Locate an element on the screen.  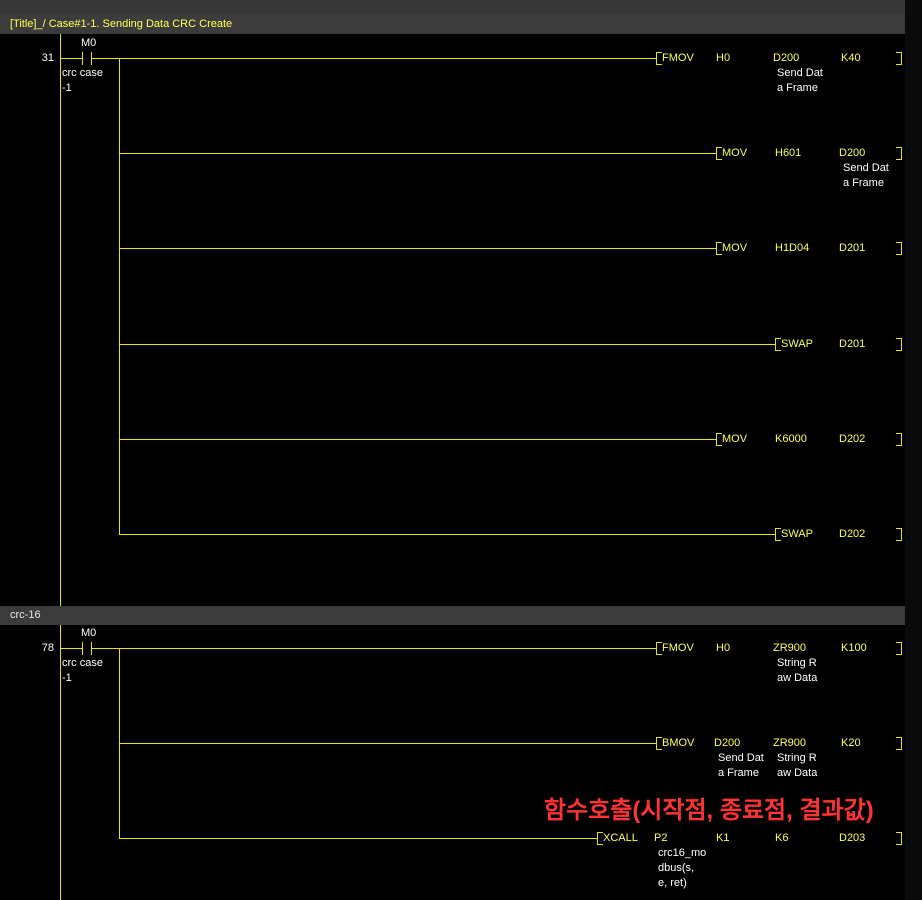
operand-2: D202 is located at coordinates (852, 439).